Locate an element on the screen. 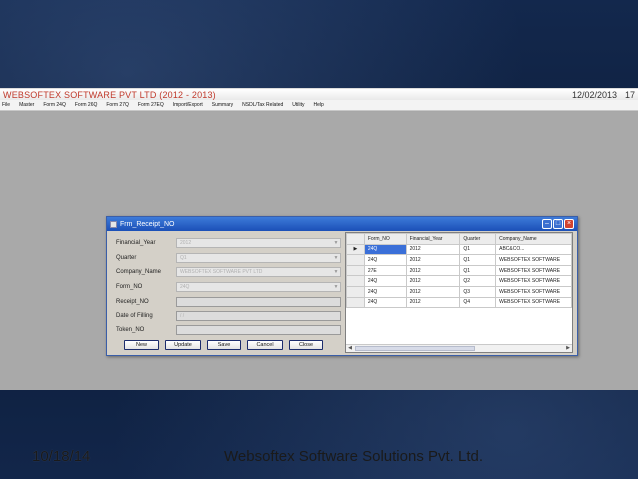  table-row: 24Q 2012 Q2 WEBSOFTEX SOFTWARE is located at coordinates (459, 281).